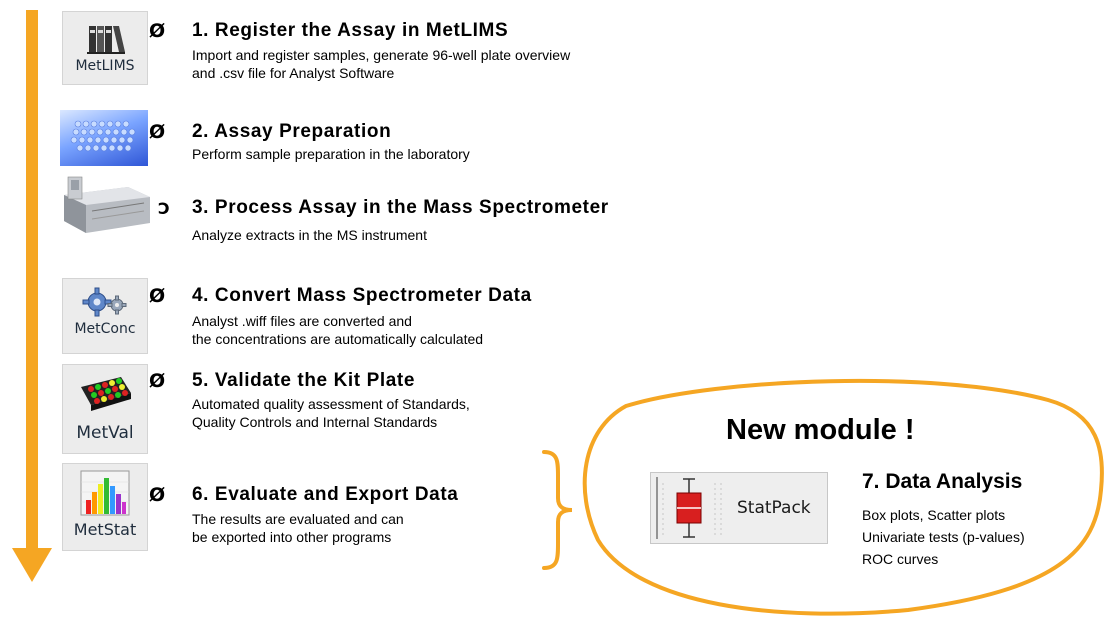 The height and width of the screenshot is (622, 1105). I want to click on bullet-4: Ø, so click(157, 296).